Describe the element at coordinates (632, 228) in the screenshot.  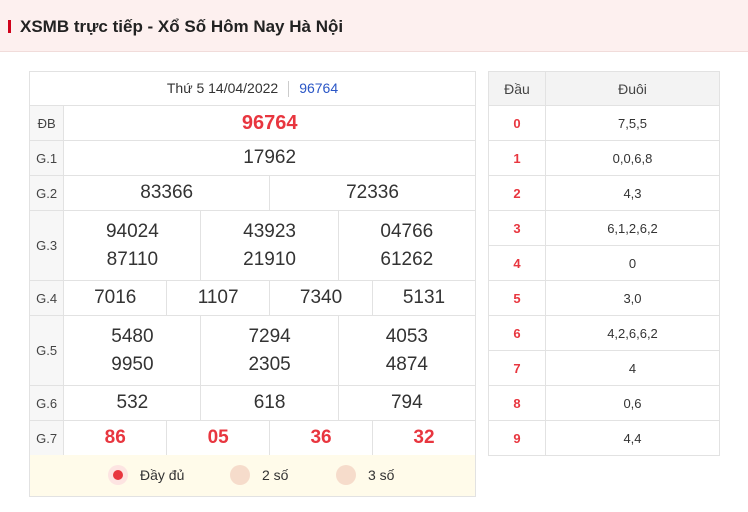
I see `duoi-values: 6,1,2,6,2` at that location.